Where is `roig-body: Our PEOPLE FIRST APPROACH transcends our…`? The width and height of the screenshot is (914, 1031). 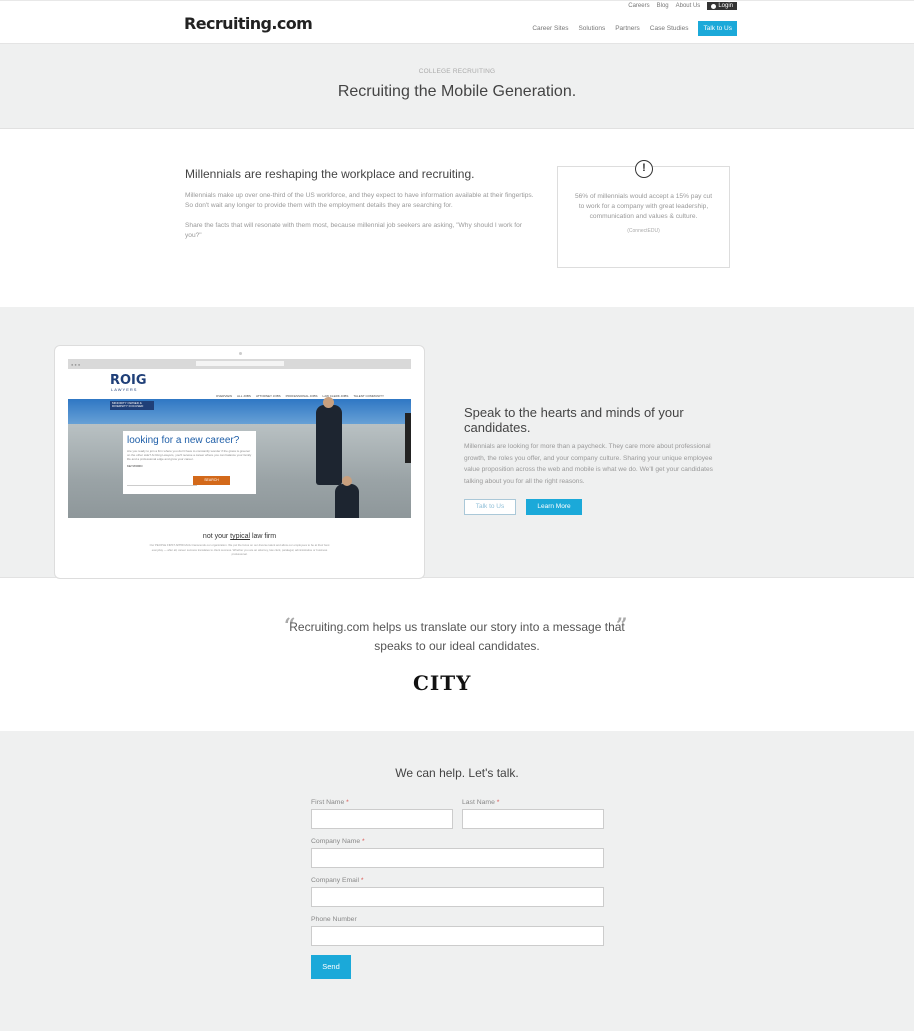 roig-body: Our PEOPLE FIRST APPROACH transcends our… is located at coordinates (239, 549).